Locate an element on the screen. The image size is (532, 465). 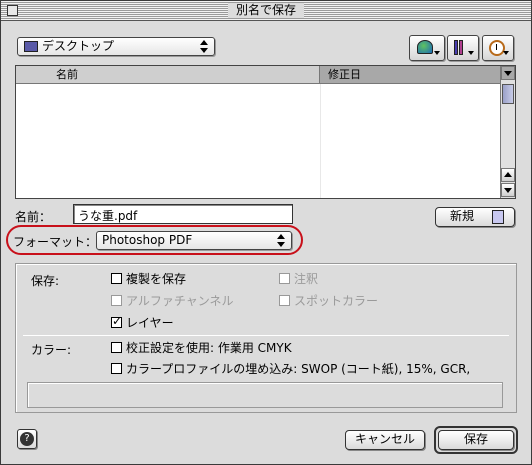
scroll-up-arrow-icon is located at coordinates (508, 174).